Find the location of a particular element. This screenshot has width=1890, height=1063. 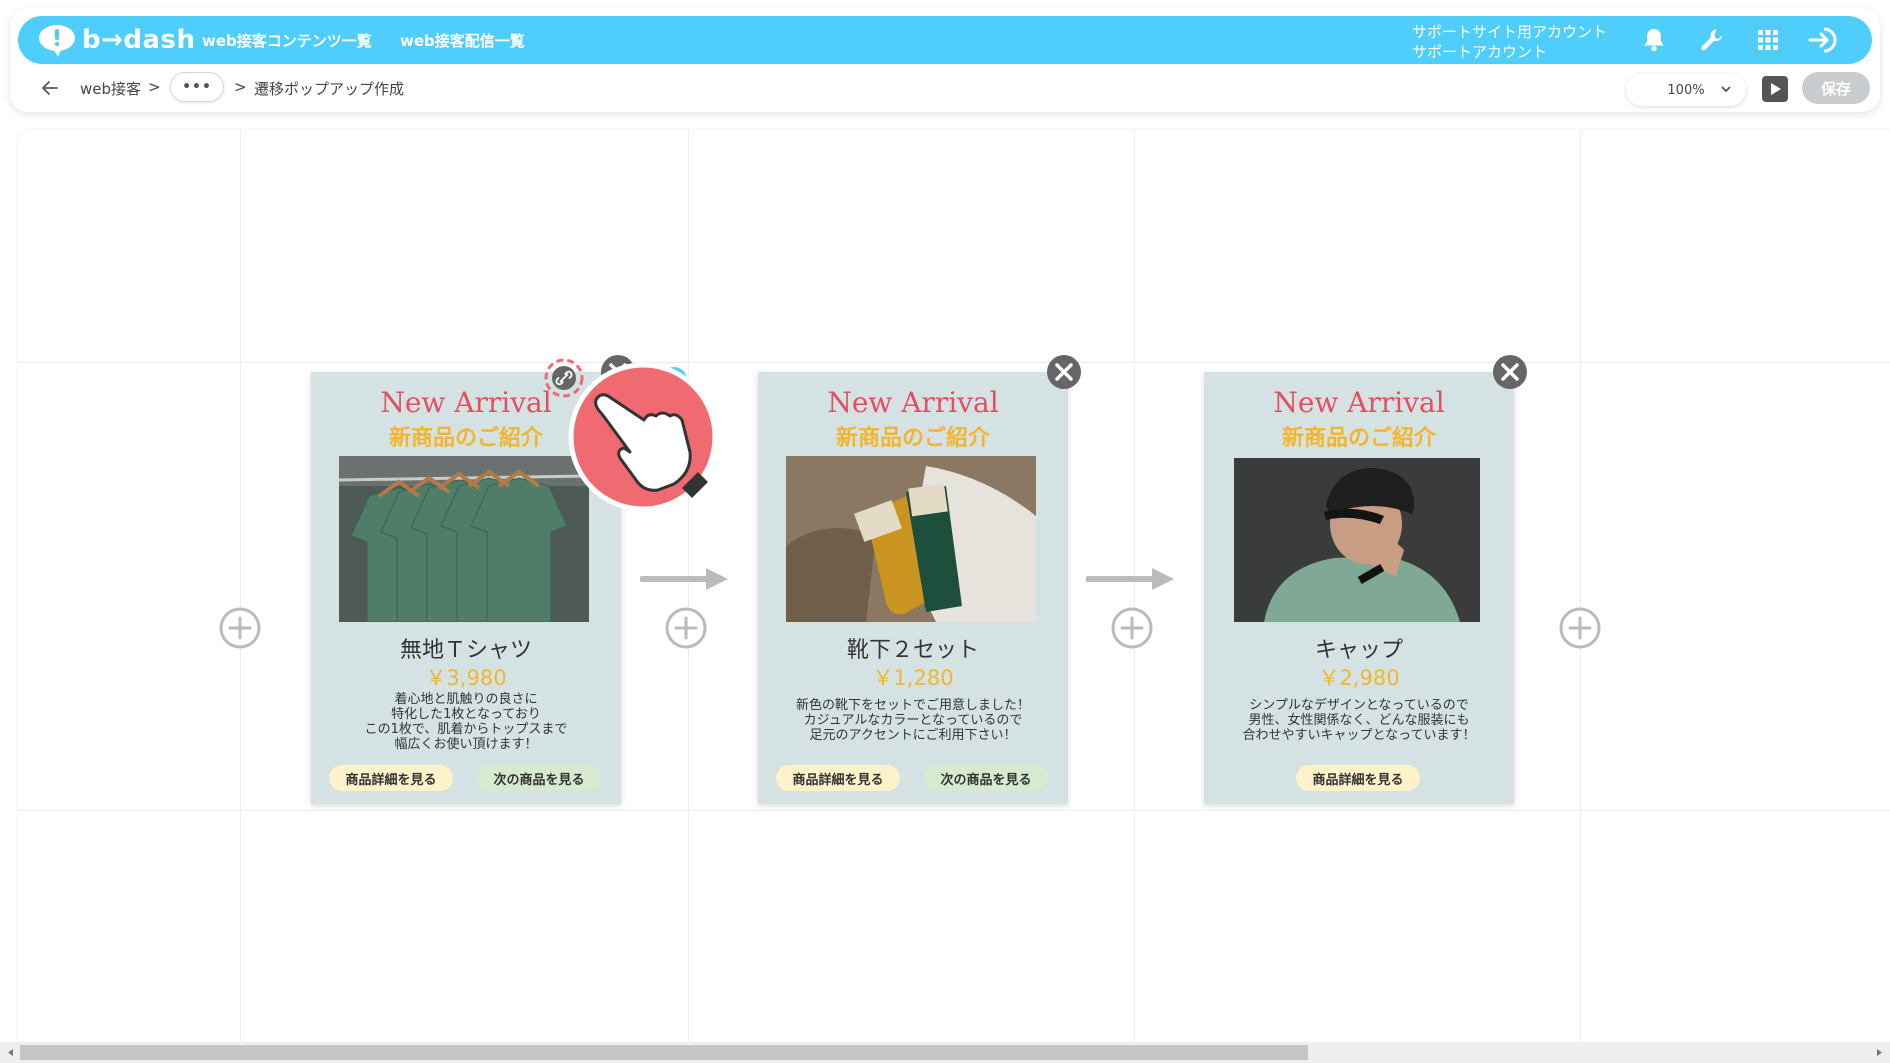

account-info: サポートサイト用アカウント サポートアカウント is located at coordinates (1509, 42).